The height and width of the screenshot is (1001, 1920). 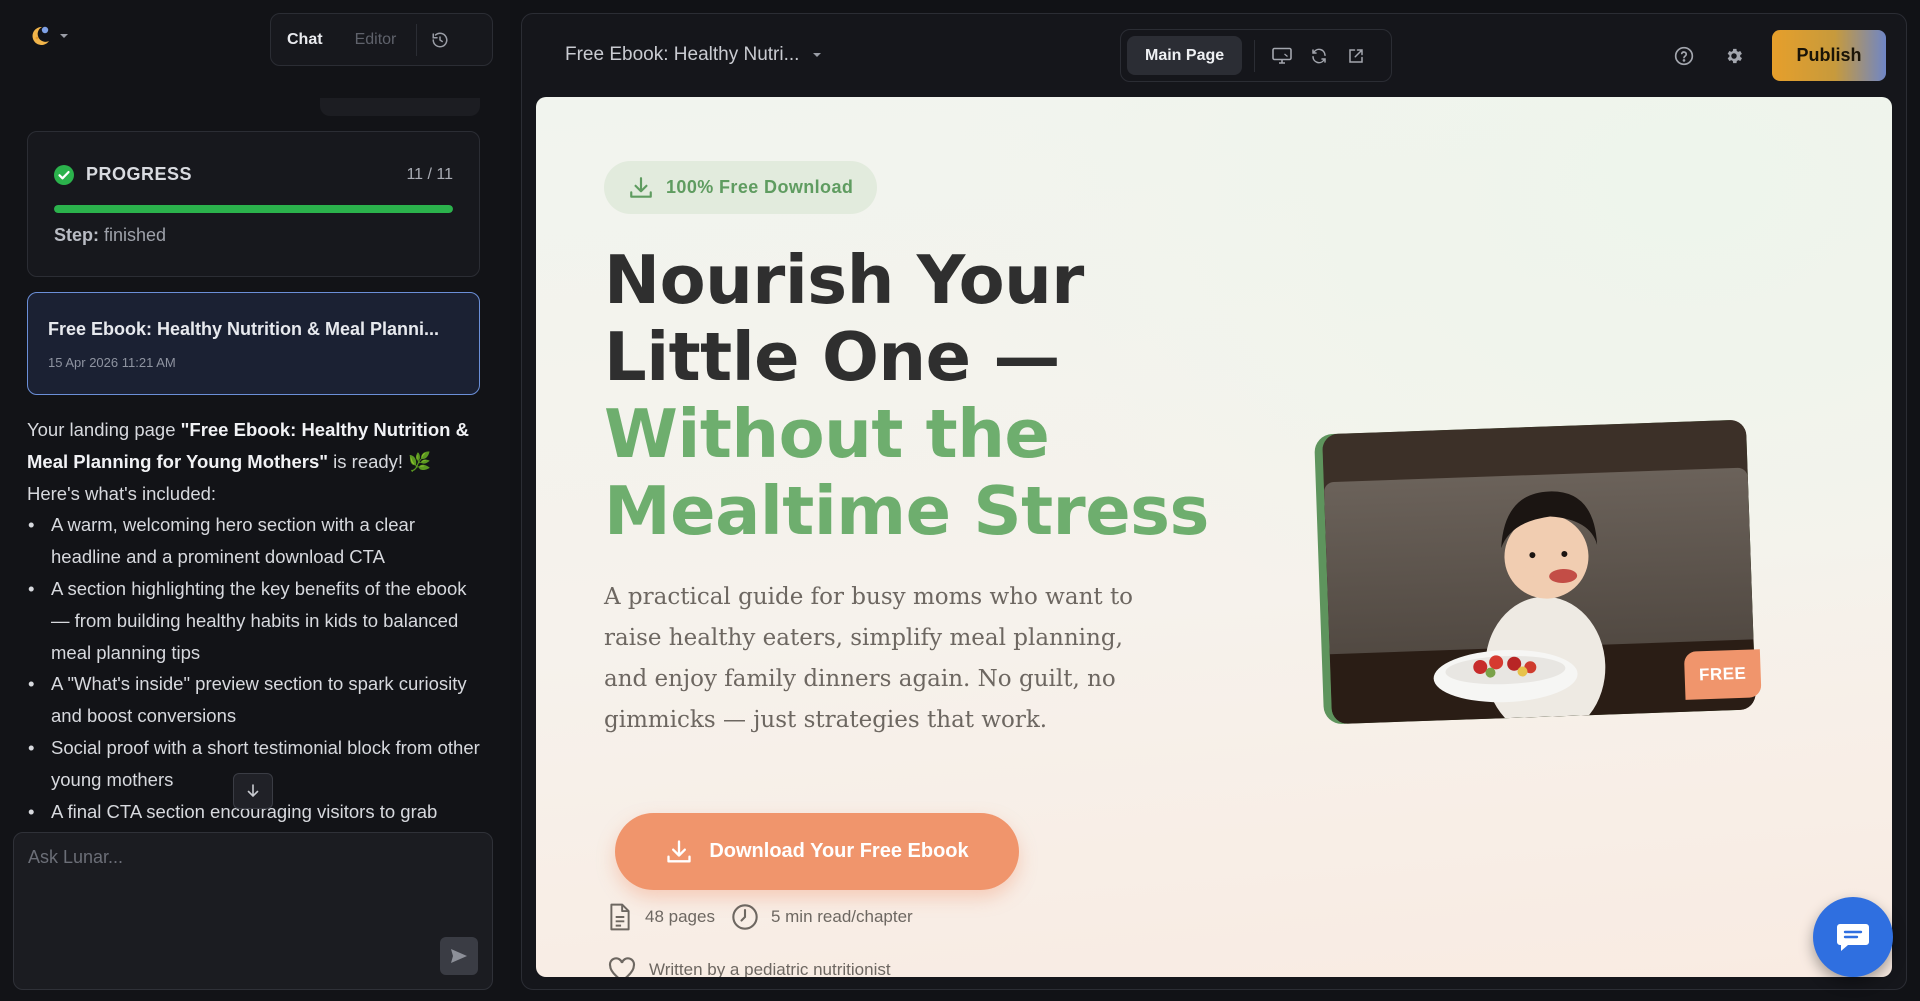 What do you see at coordinates (76, 235) in the screenshot?
I see `progress-step-label: Step:` at bounding box center [76, 235].